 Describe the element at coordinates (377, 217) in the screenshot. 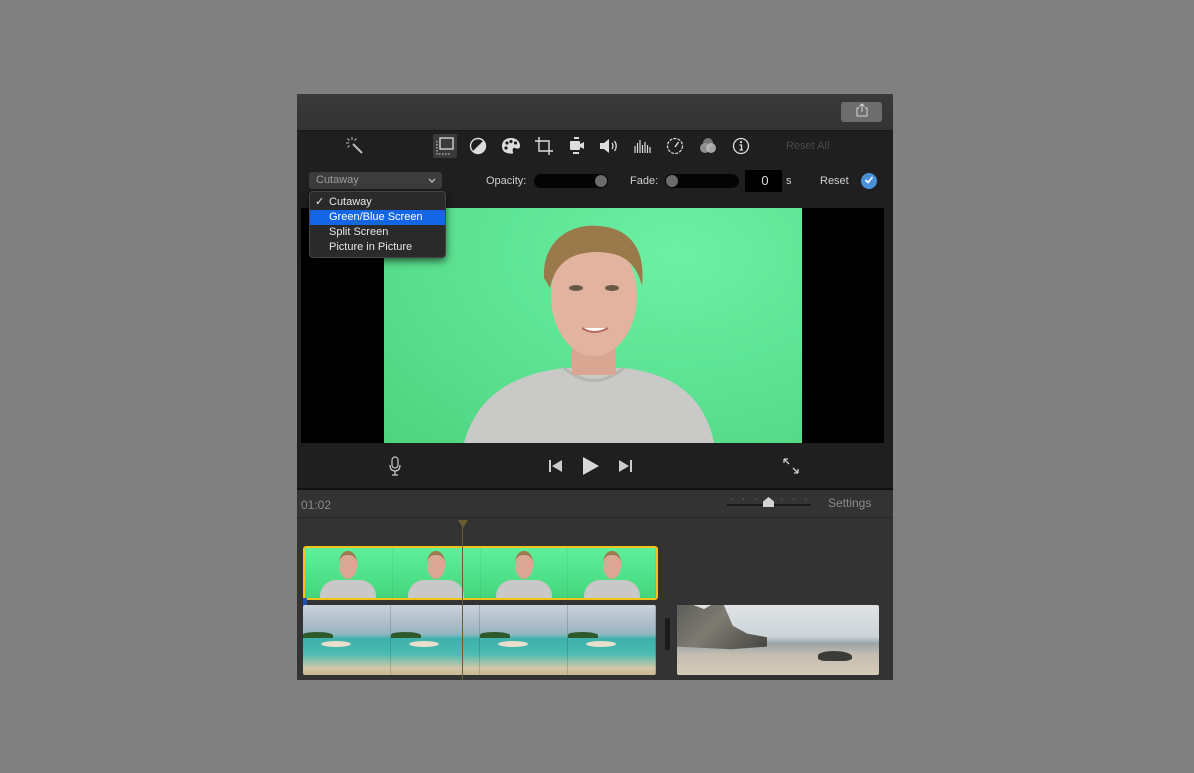

I see `menu-item-green-blue-screen: Green/Blue Screen` at that location.